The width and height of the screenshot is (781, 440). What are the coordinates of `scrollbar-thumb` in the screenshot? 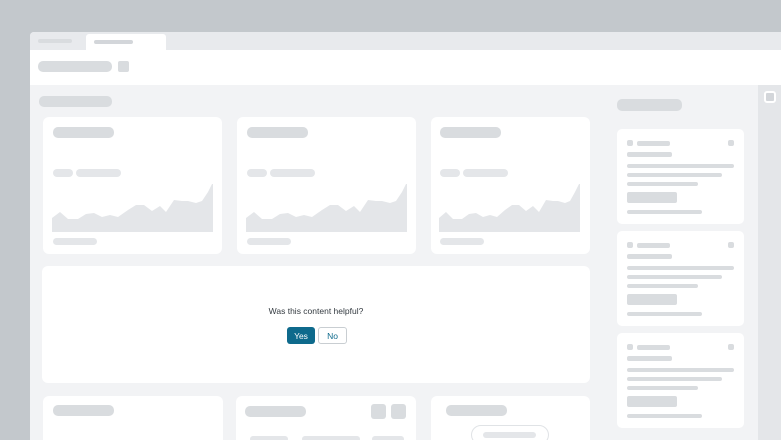 It's located at (770, 97).